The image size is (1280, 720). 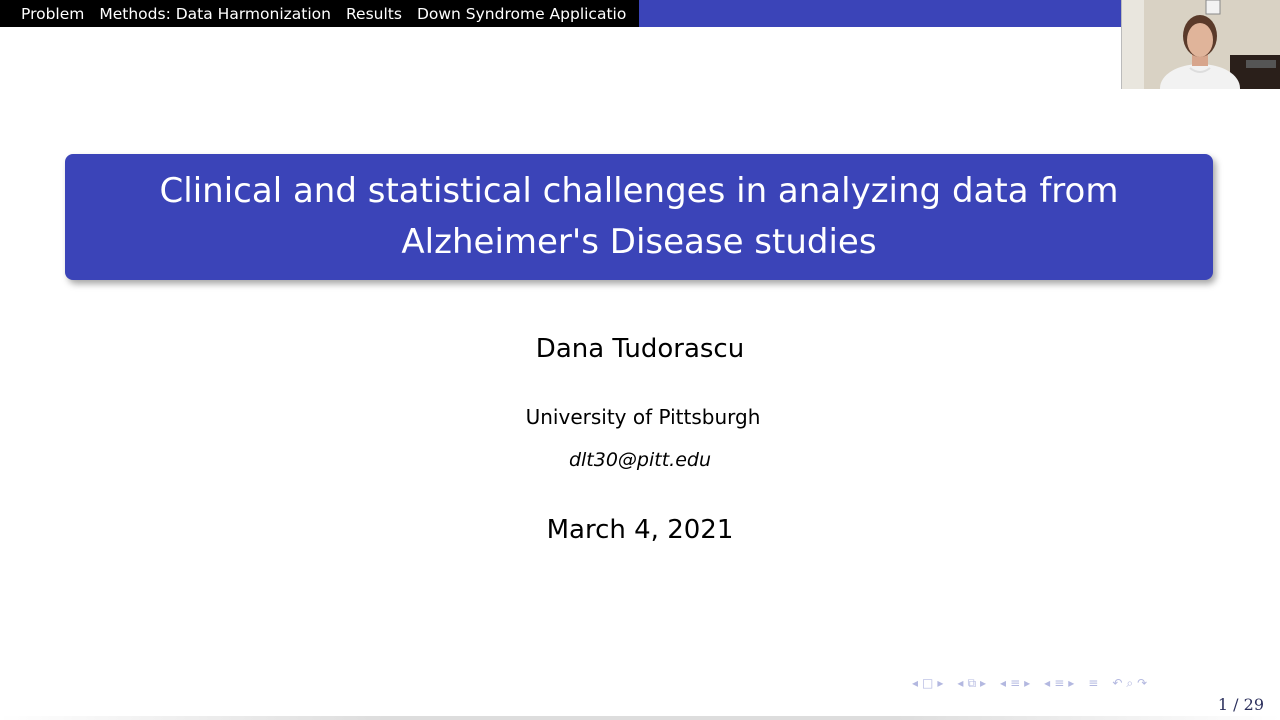 I want to click on search-icon: ⌕, so click(x=1129, y=683).